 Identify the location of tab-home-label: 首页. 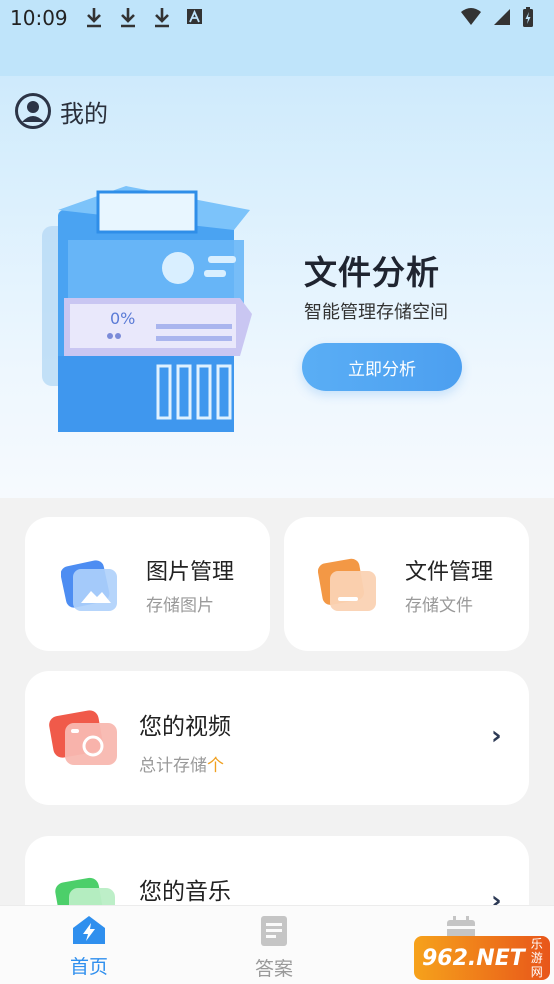
(89, 967).